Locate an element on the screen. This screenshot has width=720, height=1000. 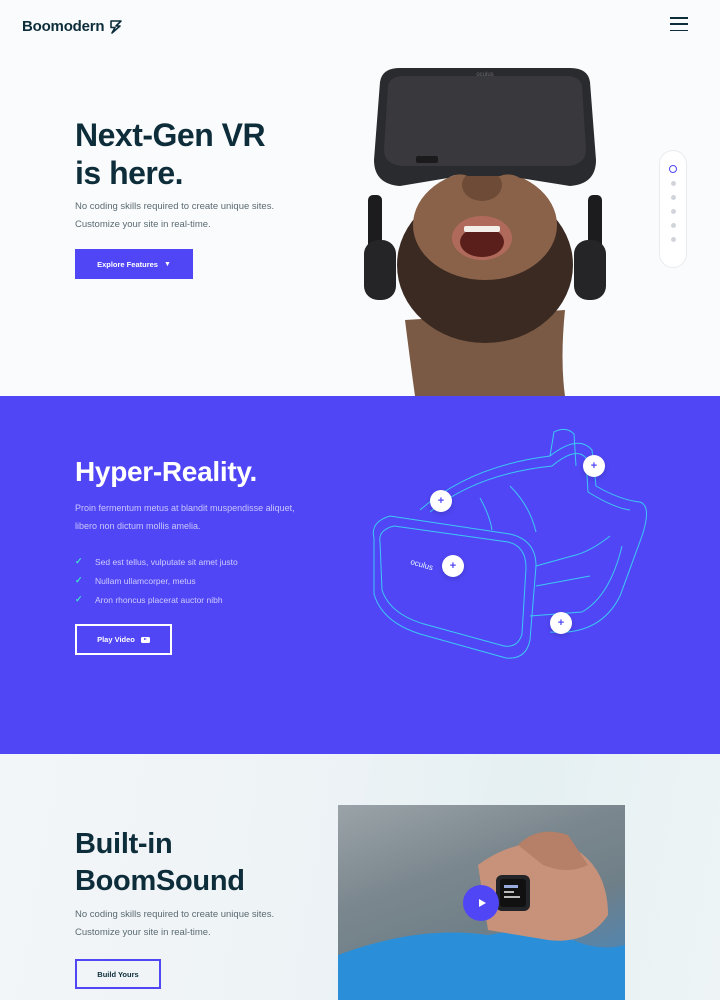
caret-down-icon: ▼ is located at coordinates (167, 264).